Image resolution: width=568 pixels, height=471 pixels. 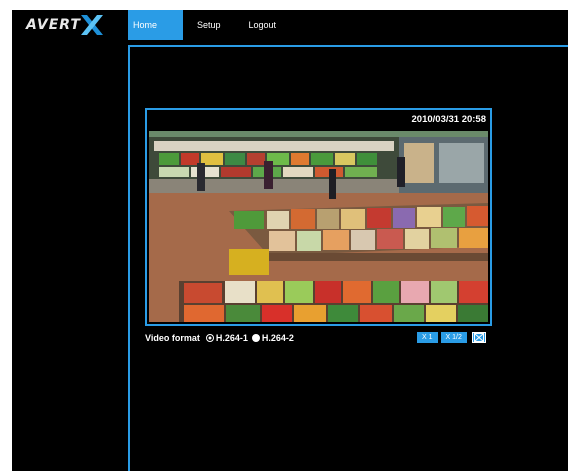 I want to click on radio-h264-1-label: H.264-1, so click(x=231, y=338).